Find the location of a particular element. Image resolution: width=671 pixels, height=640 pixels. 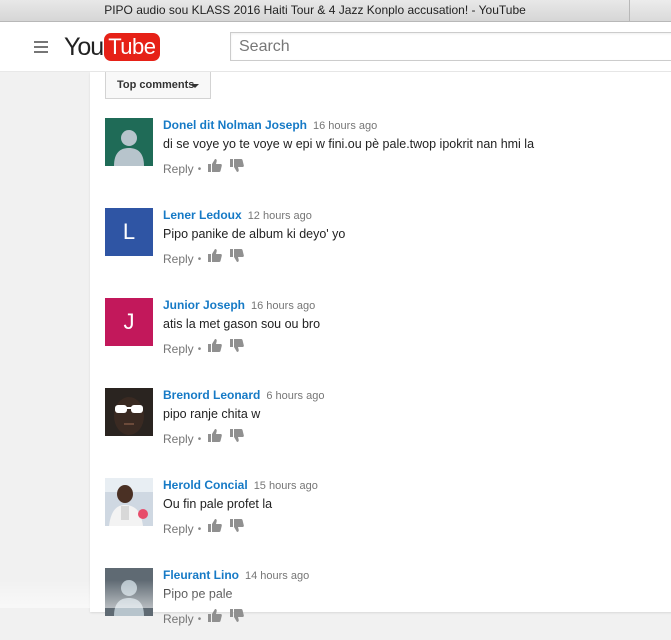

comment-text: Ou fin pale profet la is located at coordinates (218, 504).